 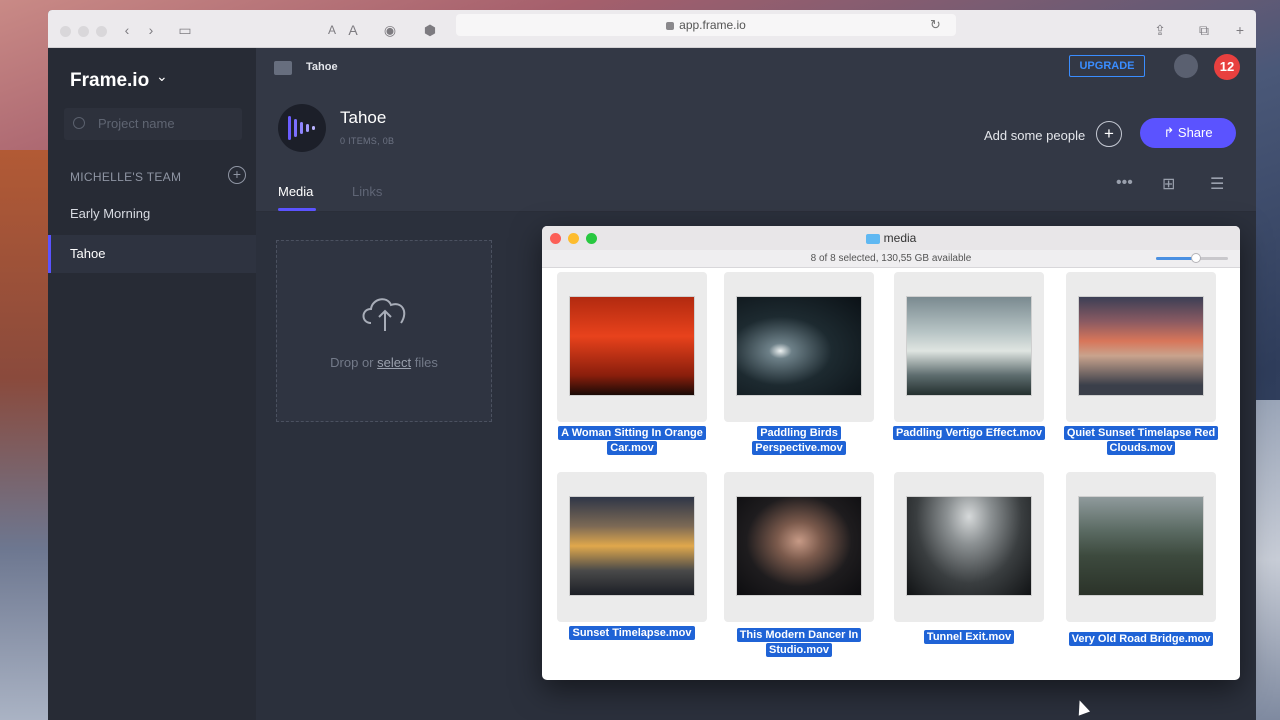 What do you see at coordinates (1195, 132) in the screenshot?
I see `share-label: Share` at bounding box center [1195, 132].